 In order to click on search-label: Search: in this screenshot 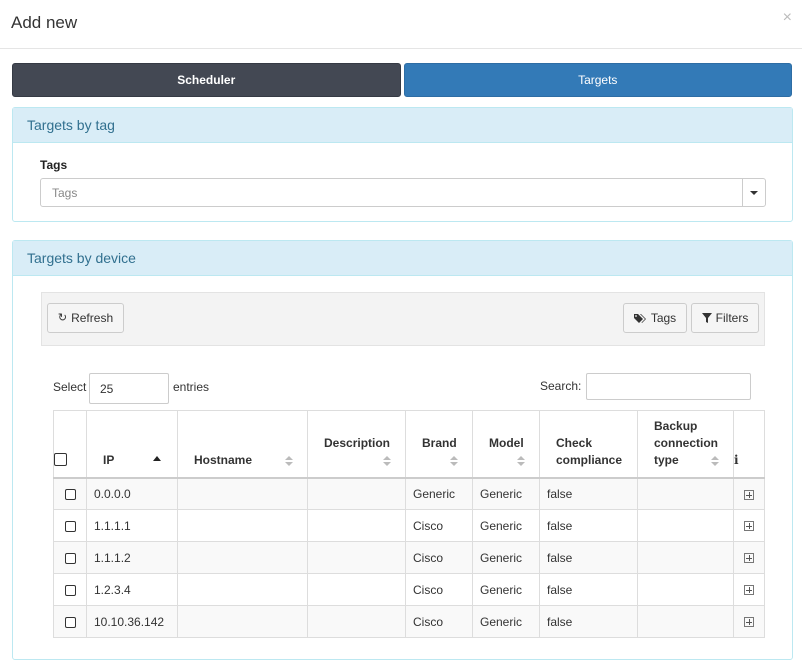, I will do `click(561, 386)`.